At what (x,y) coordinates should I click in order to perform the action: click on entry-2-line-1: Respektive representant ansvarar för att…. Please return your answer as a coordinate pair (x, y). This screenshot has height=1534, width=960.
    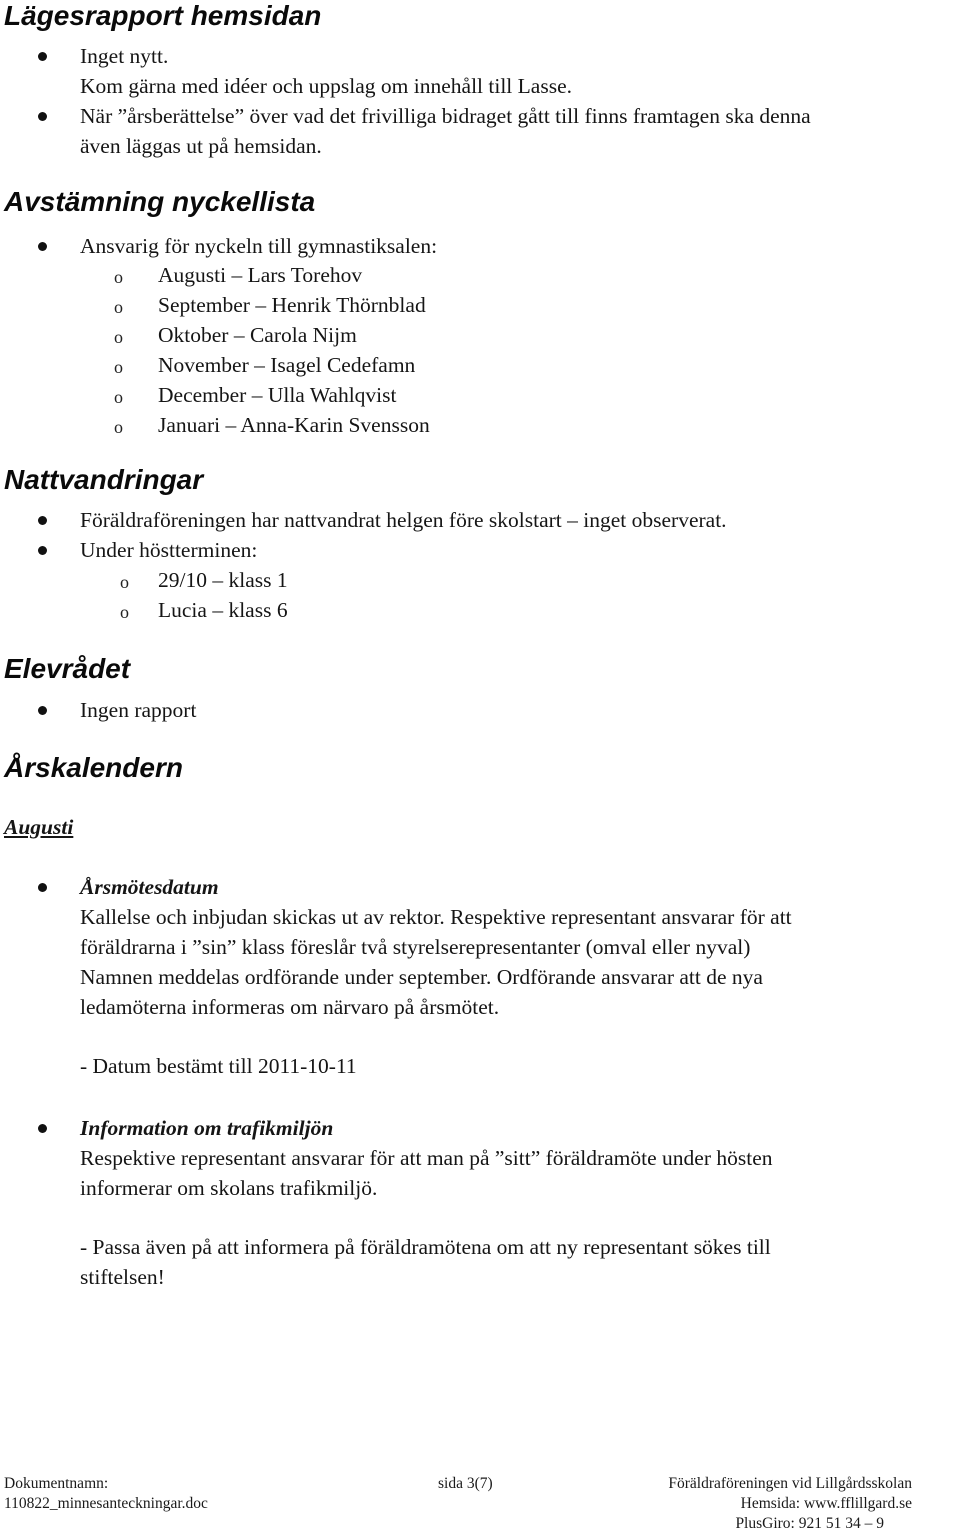
    Looking at the image, I should click on (426, 1158).